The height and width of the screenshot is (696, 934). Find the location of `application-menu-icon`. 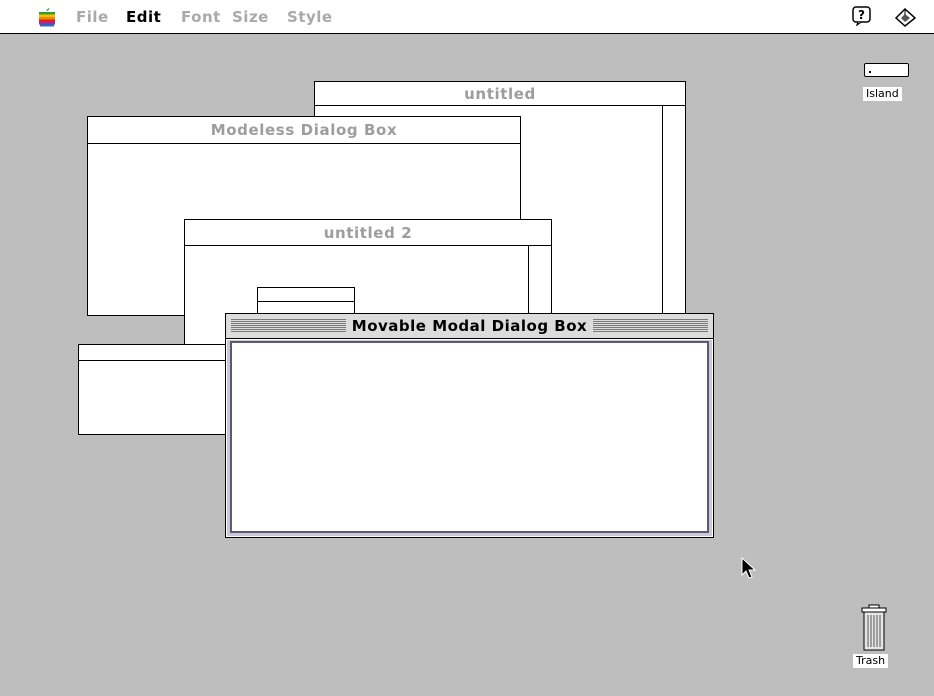

application-menu-icon is located at coordinates (906, 17).